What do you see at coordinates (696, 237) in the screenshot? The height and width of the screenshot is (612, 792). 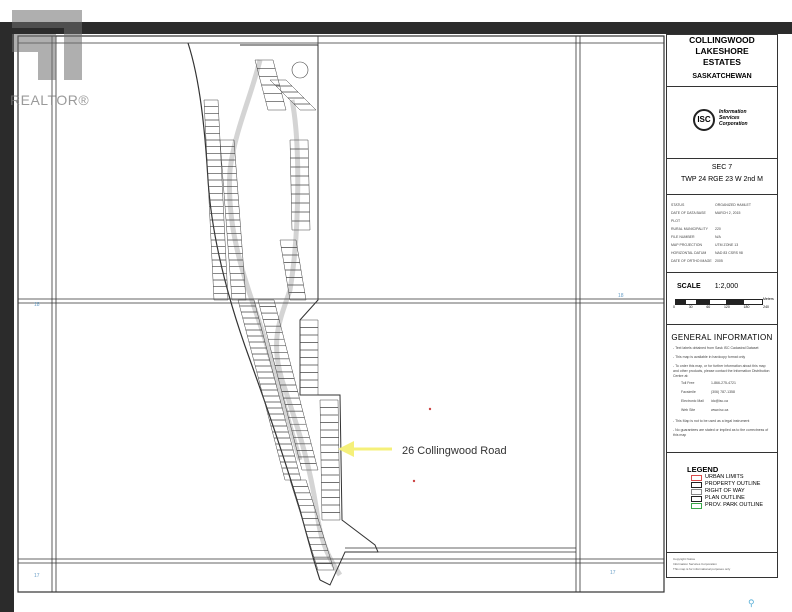 I see `status-row: FILE NUMBER N/A` at bounding box center [696, 237].